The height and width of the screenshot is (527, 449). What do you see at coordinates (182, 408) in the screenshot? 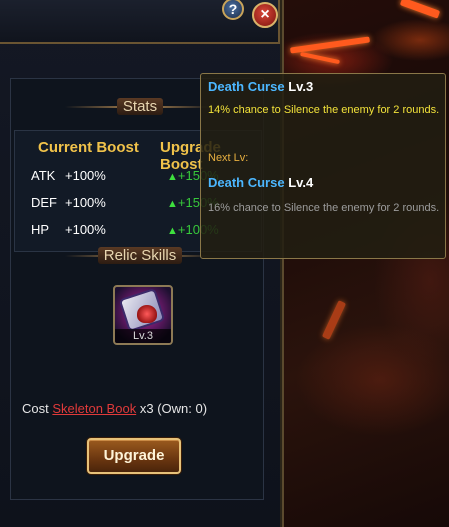
I see `cost-owned: (Own: 0)` at bounding box center [182, 408].